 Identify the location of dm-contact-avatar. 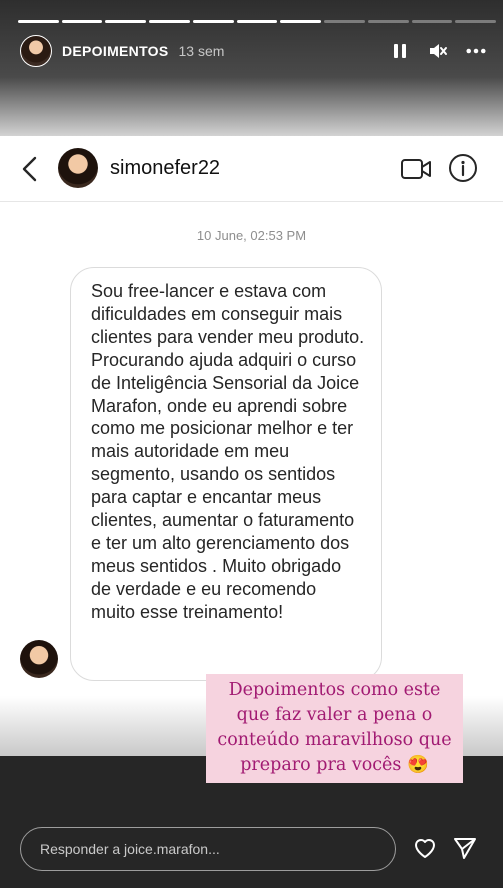
(78, 168).